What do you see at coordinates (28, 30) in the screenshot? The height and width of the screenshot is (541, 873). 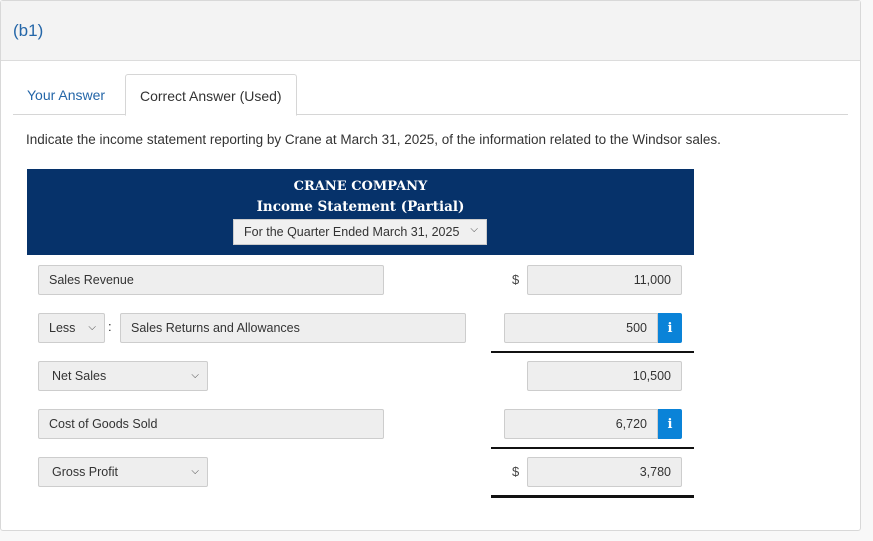 I see `part-label: (b1)` at bounding box center [28, 30].